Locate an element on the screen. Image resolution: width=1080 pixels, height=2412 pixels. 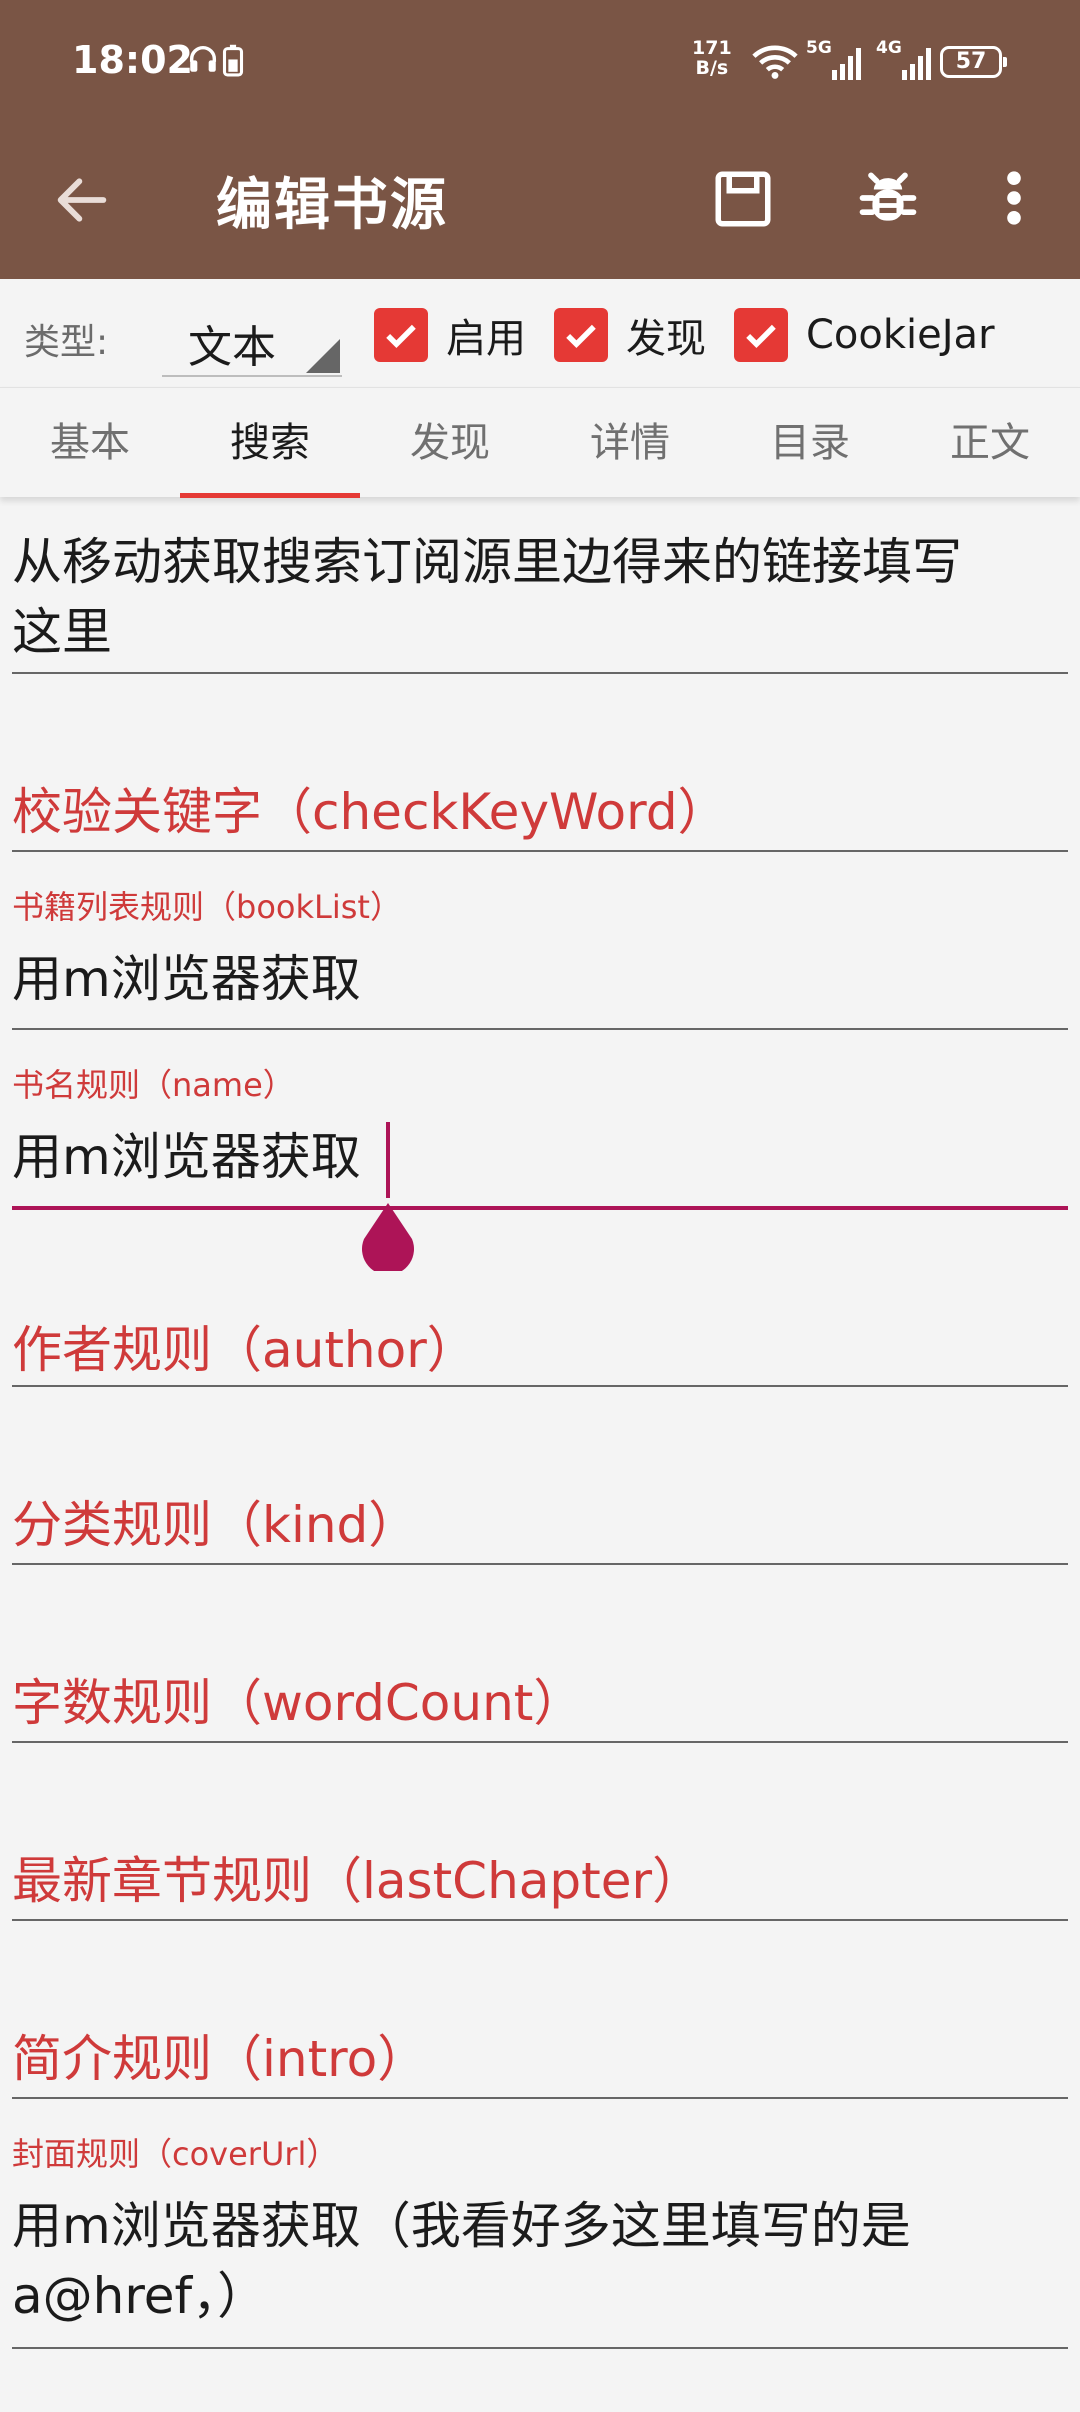
cover-url-value-line2: a@href，） is located at coordinates (140, 2296).